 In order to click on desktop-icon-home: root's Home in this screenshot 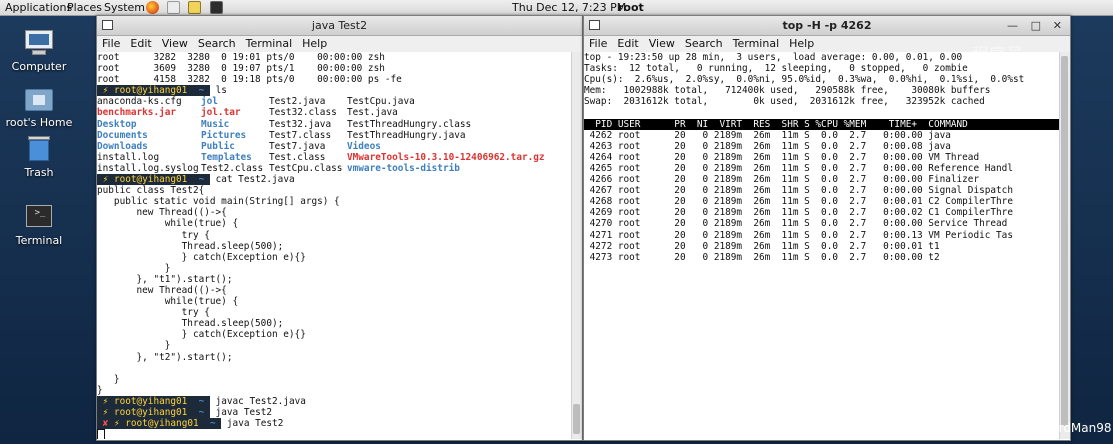, I will do `click(39, 107)`.